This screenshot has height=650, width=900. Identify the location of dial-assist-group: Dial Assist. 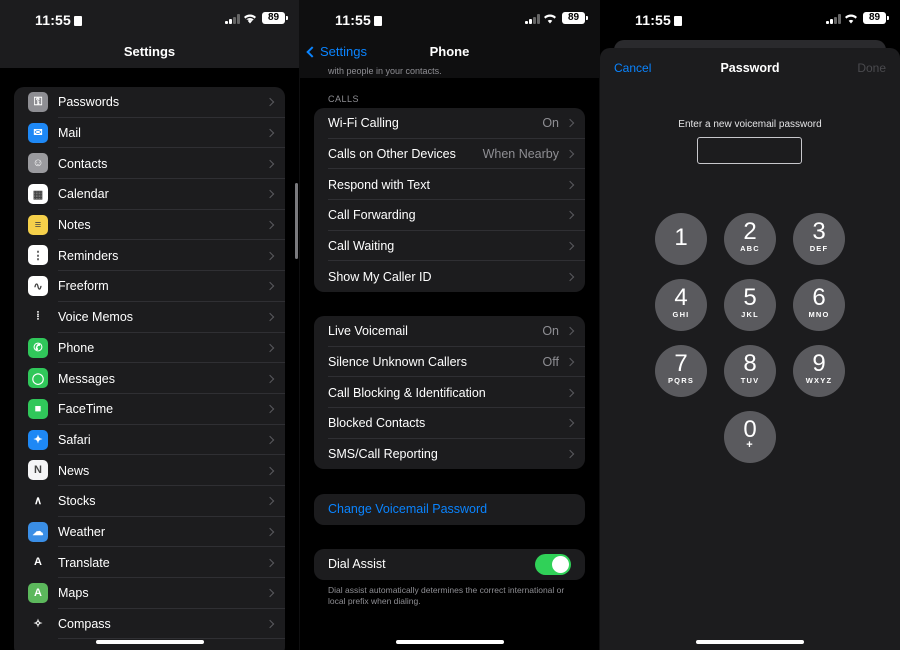
(449, 564).